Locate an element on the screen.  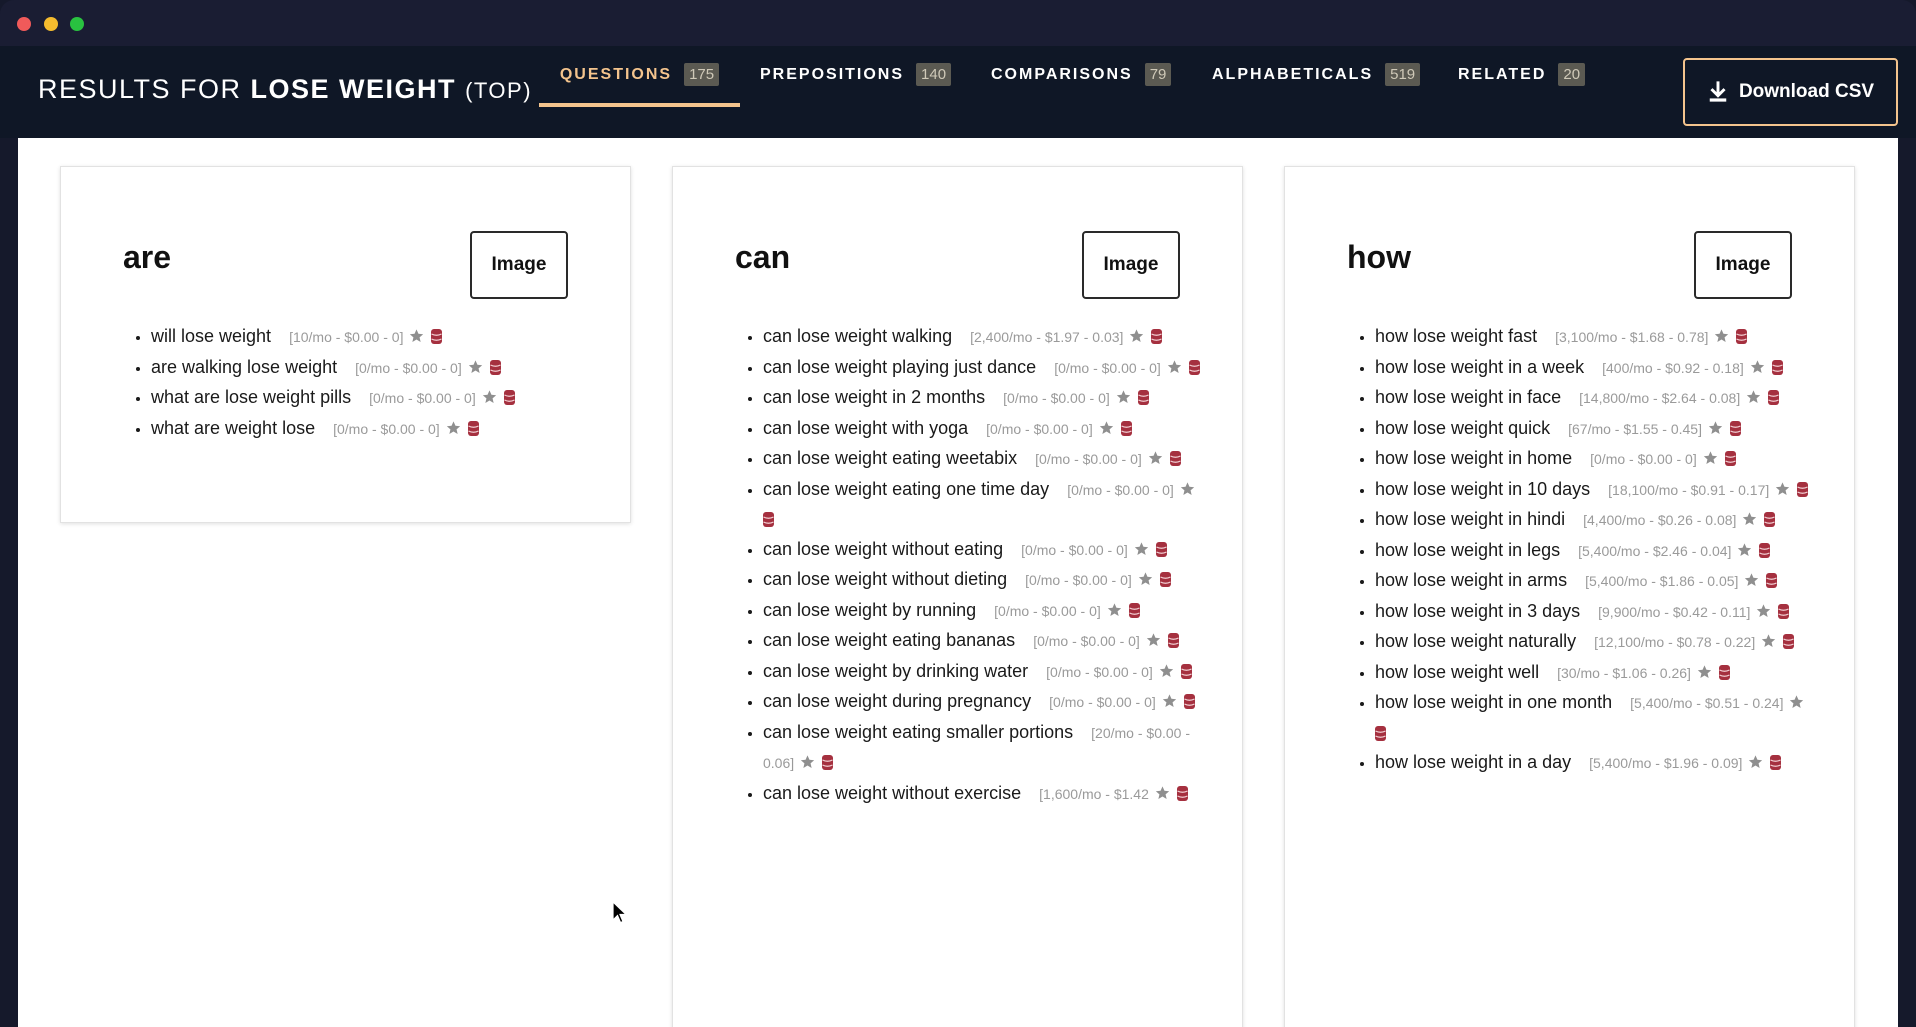
question-link: can lose weight in 2 months is located at coordinates (874, 397).